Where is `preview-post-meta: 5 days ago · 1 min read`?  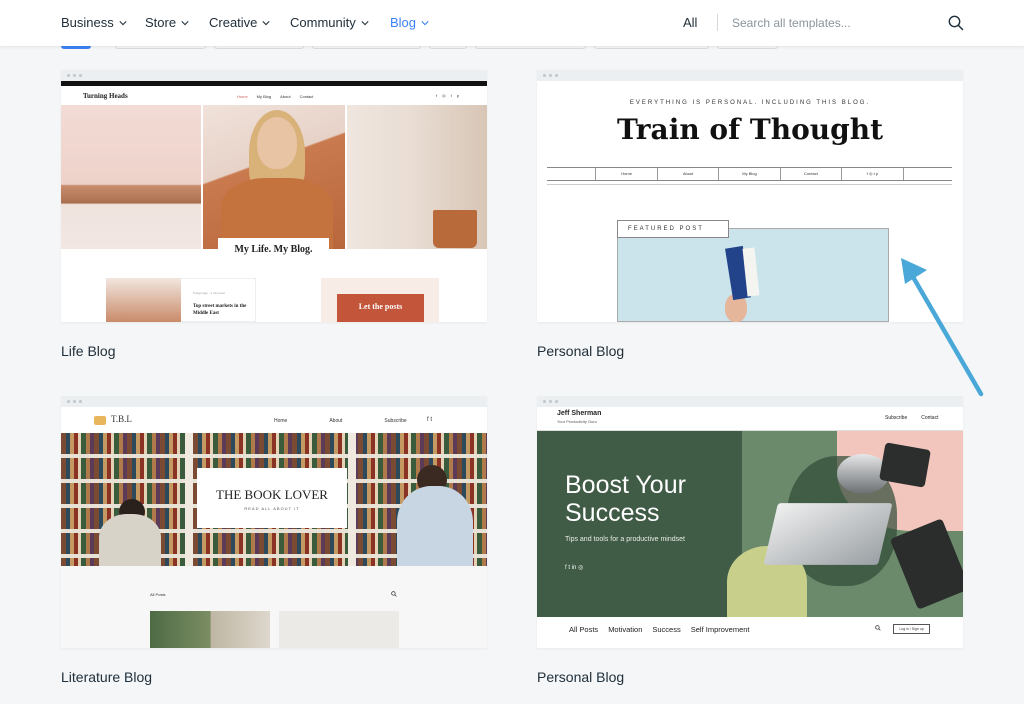 preview-post-meta: 5 days ago · 1 min read is located at coordinates (209, 293).